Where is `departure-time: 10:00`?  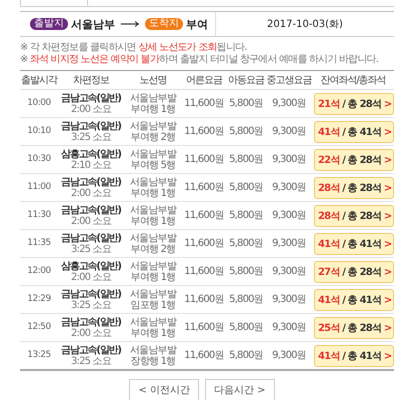 departure-time: 10:00 is located at coordinates (39, 104).